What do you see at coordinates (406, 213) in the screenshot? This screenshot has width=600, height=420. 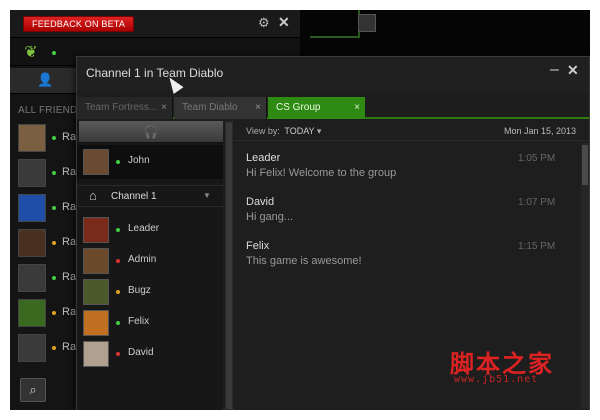 I see `message-item: David Hi gang... 1:07 PM` at bounding box center [406, 213].